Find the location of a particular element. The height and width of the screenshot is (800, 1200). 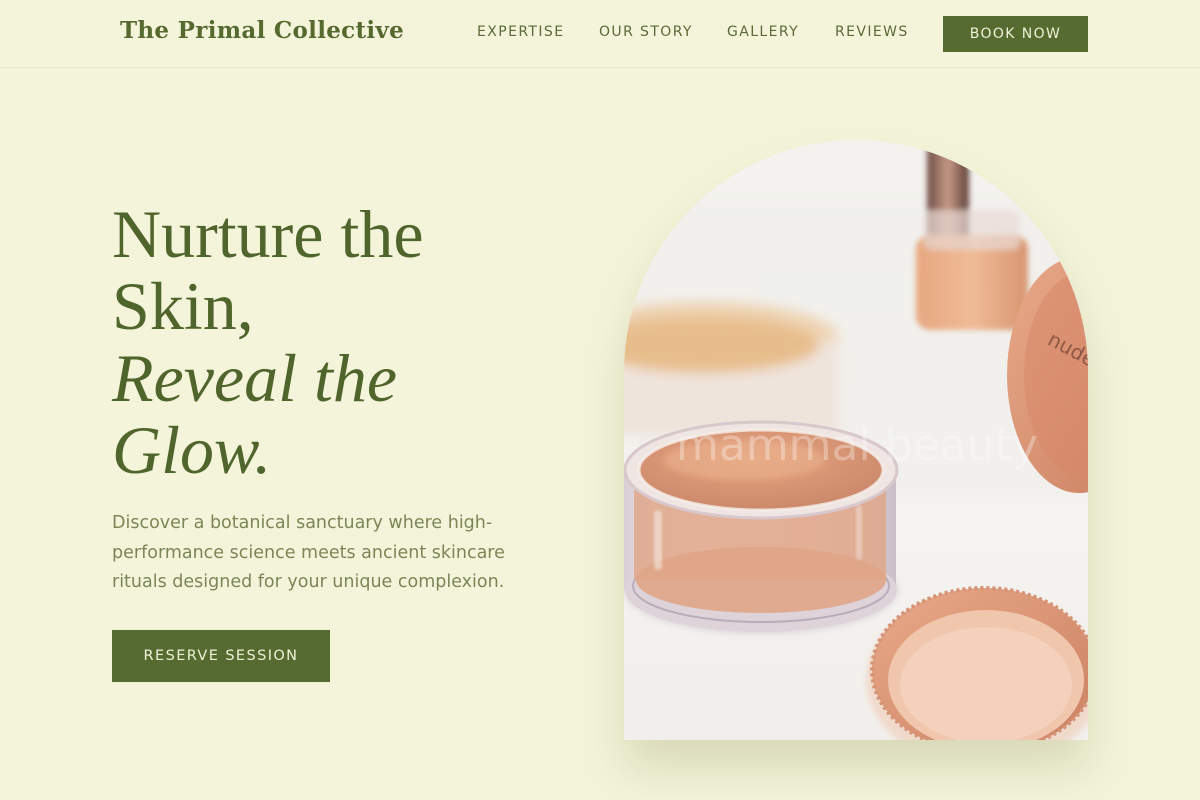

foundation-bottle is located at coordinates (972, 235).